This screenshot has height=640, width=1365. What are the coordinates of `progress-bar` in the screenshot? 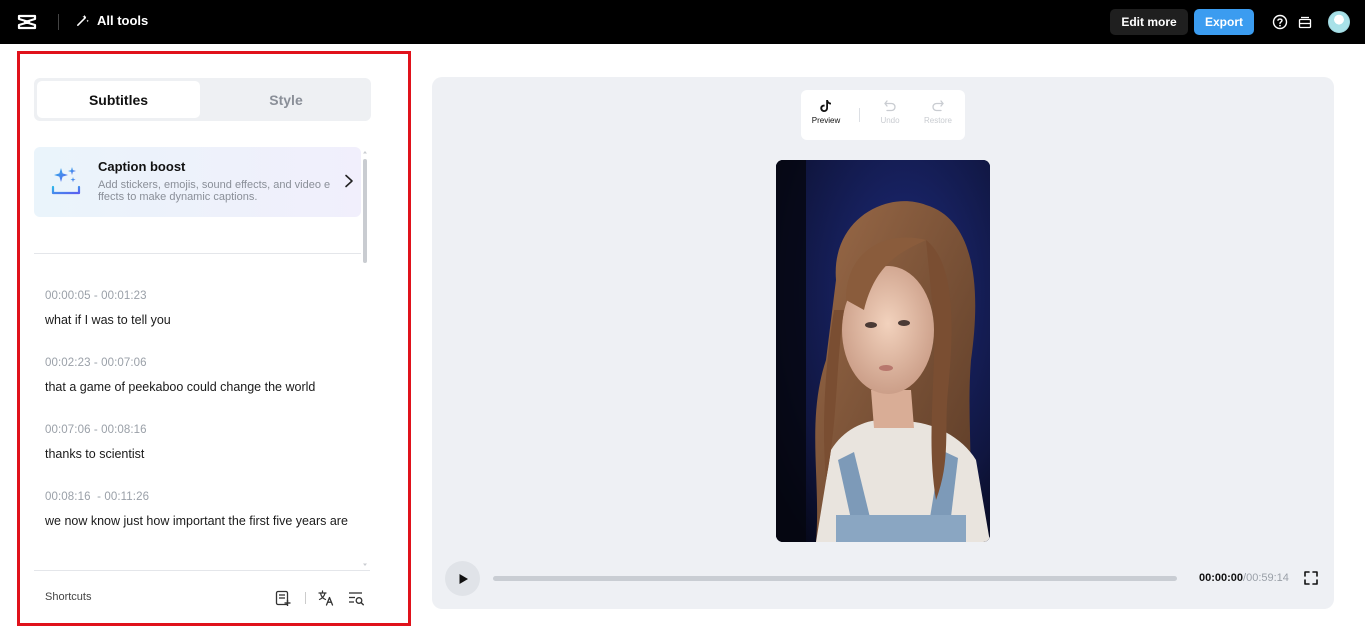 It's located at (835, 578).